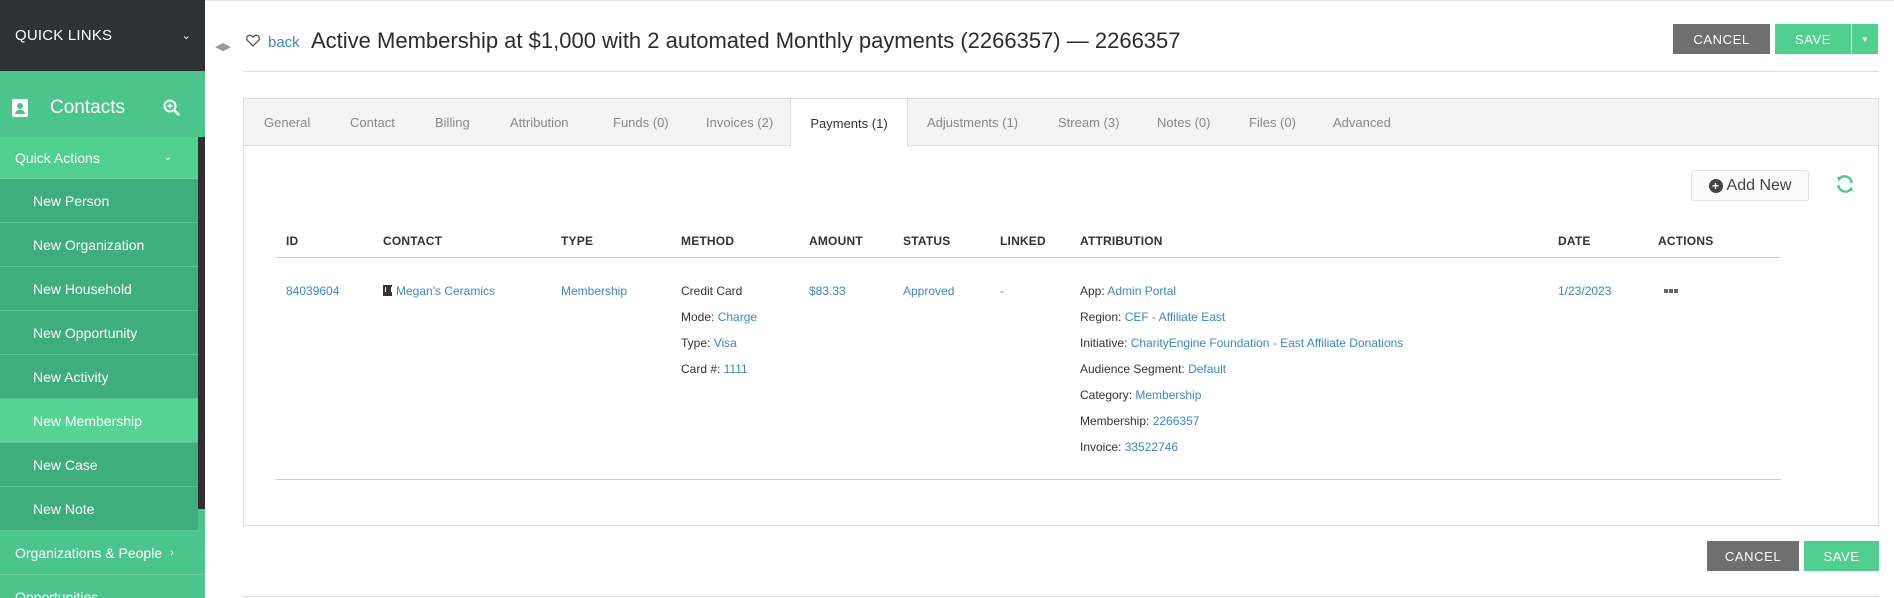  I want to click on add-new-button: + Add New, so click(1750, 185).